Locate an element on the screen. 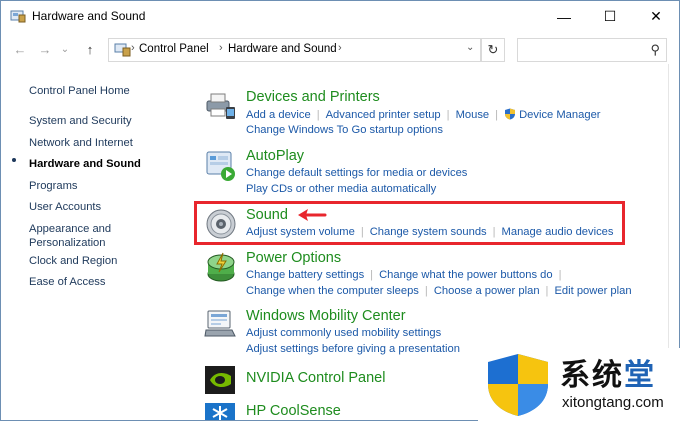 This screenshot has height=421, width=680. choose-power-plan-link: Choose a power plan is located at coordinates (487, 291).